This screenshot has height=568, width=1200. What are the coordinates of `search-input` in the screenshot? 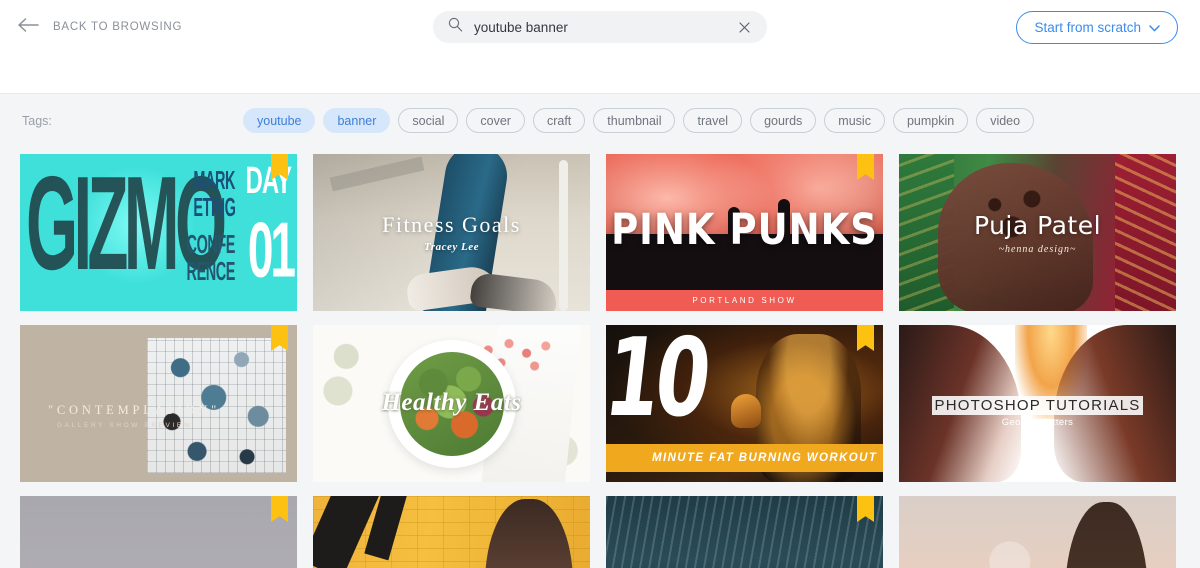 It's located at (604, 27).